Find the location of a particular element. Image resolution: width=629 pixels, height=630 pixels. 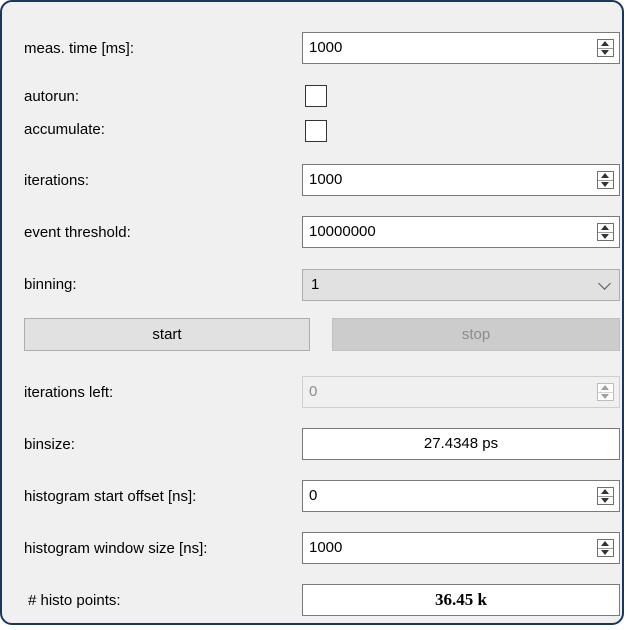

hist-window-size-spinbox: 1000 is located at coordinates (461, 548).